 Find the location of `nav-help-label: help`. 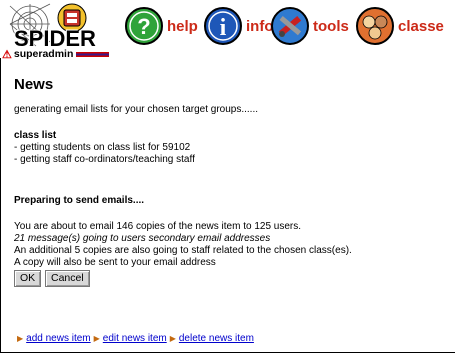

nav-help-label: help is located at coordinates (182, 26).